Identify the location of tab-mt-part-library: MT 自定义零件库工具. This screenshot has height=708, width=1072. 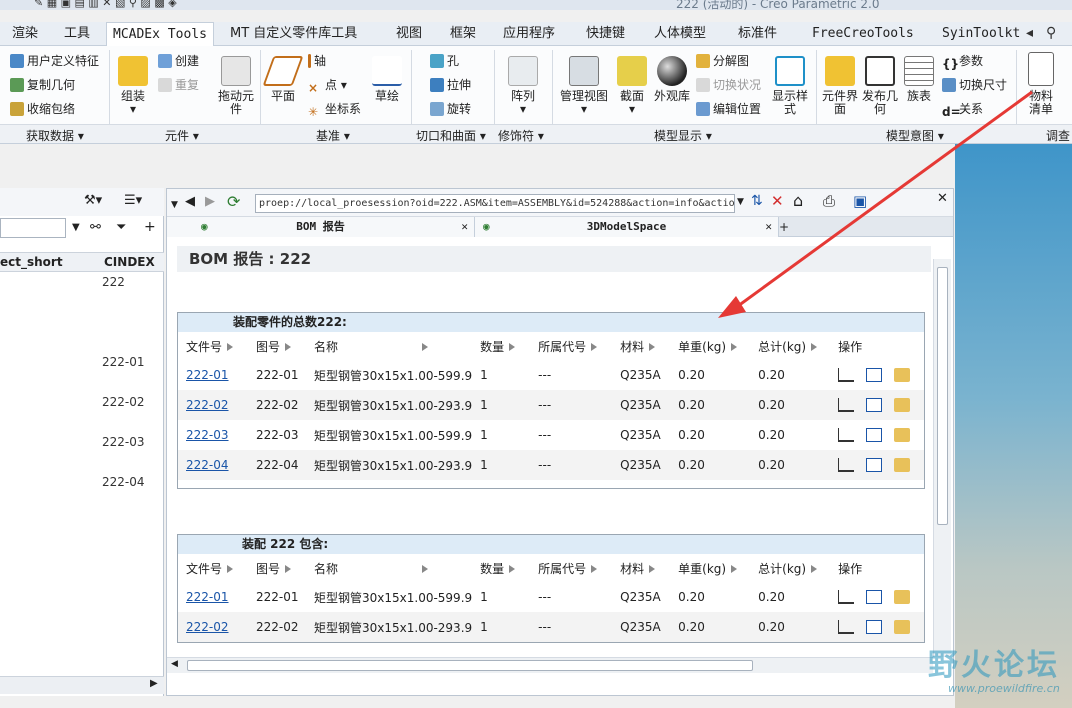
(293, 34).